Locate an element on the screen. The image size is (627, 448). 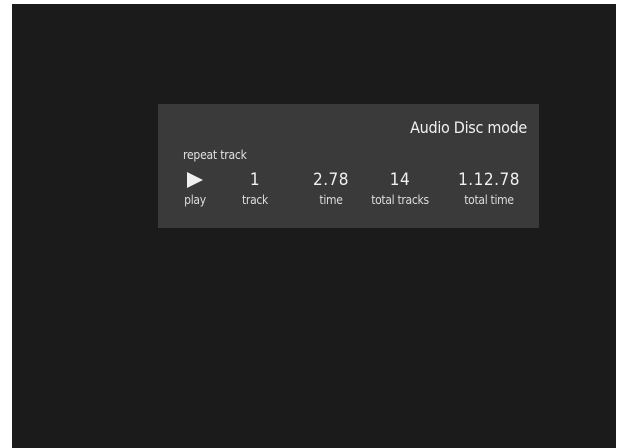
elapsed-time-label: time is located at coordinates (331, 200).